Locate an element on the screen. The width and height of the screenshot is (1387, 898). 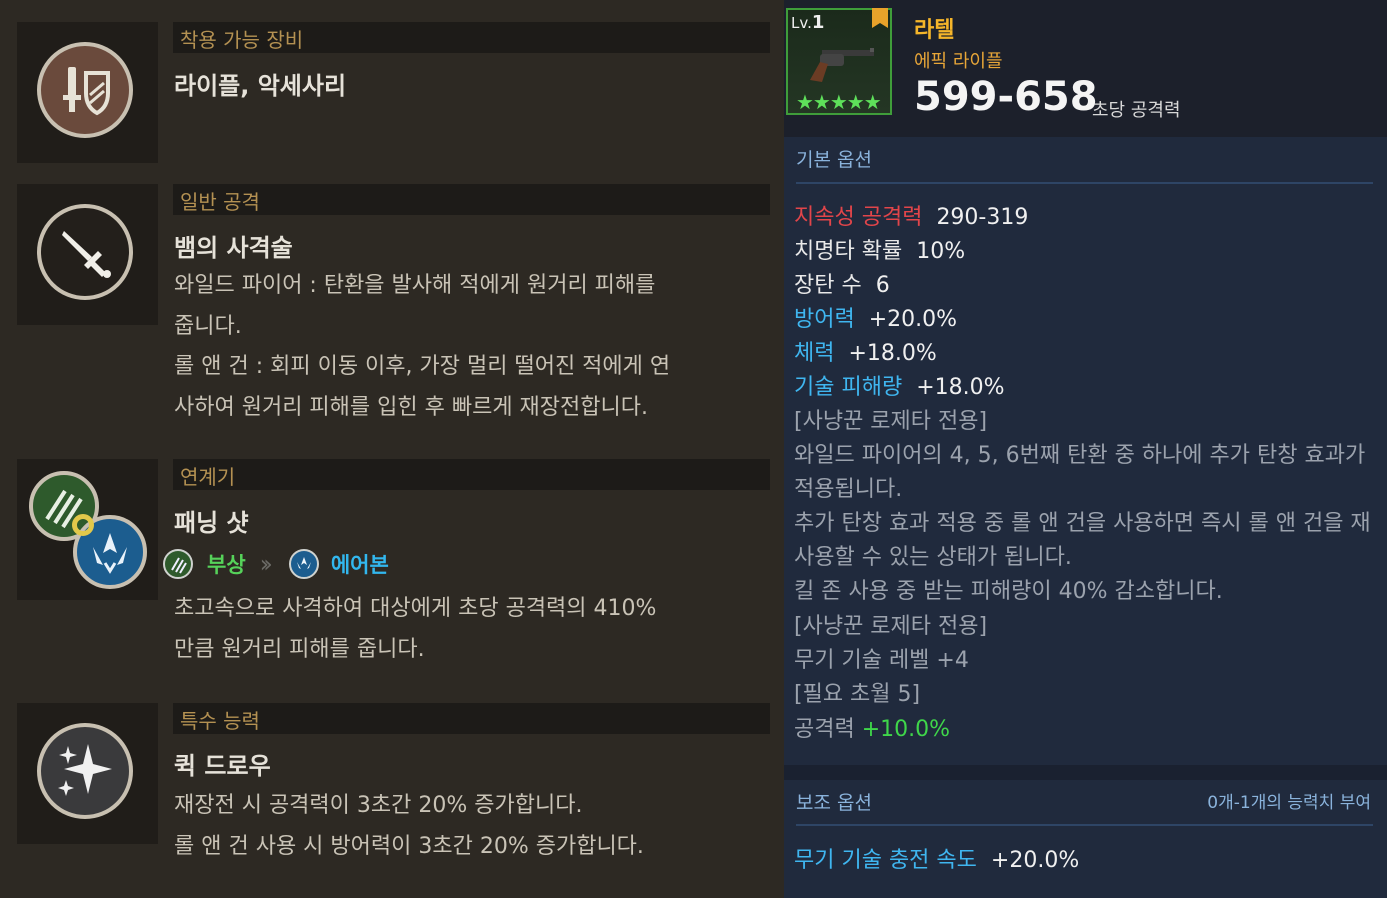
skill-name: 퀵 드로우 is located at coordinates (222, 766).